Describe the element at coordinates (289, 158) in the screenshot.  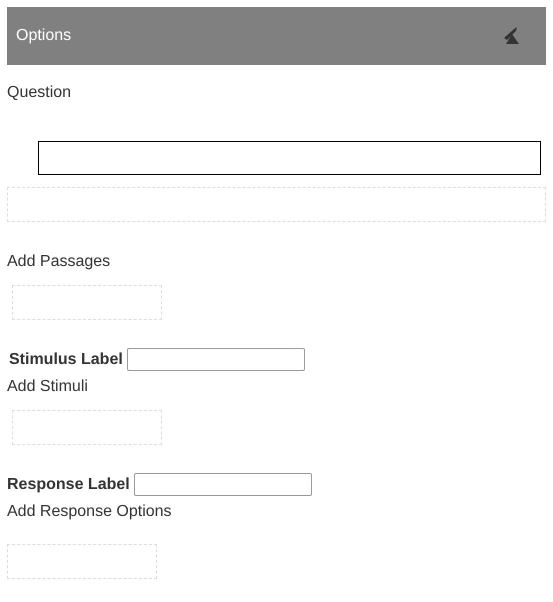
I see `question-input` at that location.